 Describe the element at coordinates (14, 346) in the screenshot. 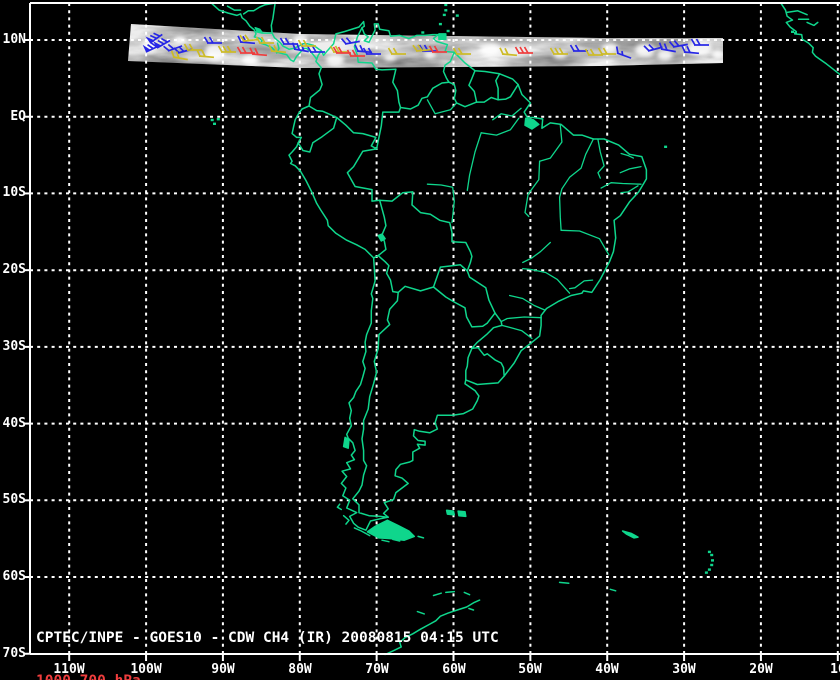

I see `lat-label-30S: 30S` at that location.